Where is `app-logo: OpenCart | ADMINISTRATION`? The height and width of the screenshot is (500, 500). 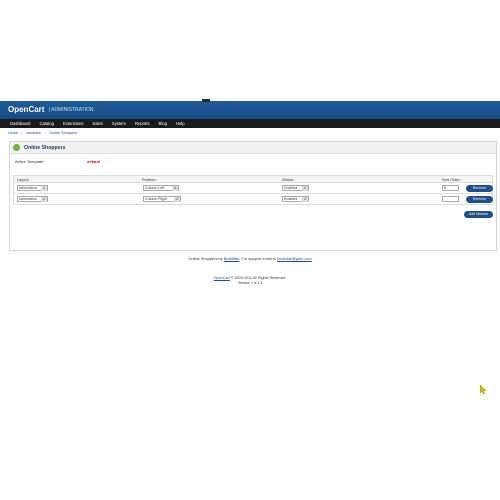 app-logo: OpenCart | ADMINISTRATION is located at coordinates (51, 109).